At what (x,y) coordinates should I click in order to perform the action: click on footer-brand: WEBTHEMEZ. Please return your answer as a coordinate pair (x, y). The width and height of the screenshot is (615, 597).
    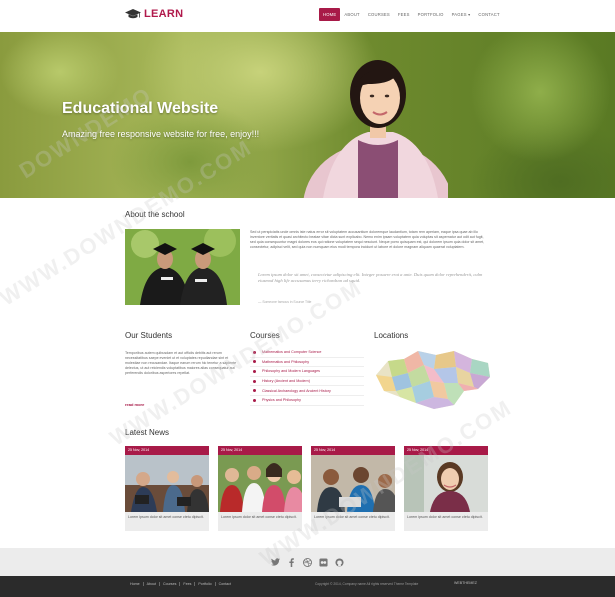
    Looking at the image, I should click on (465, 583).